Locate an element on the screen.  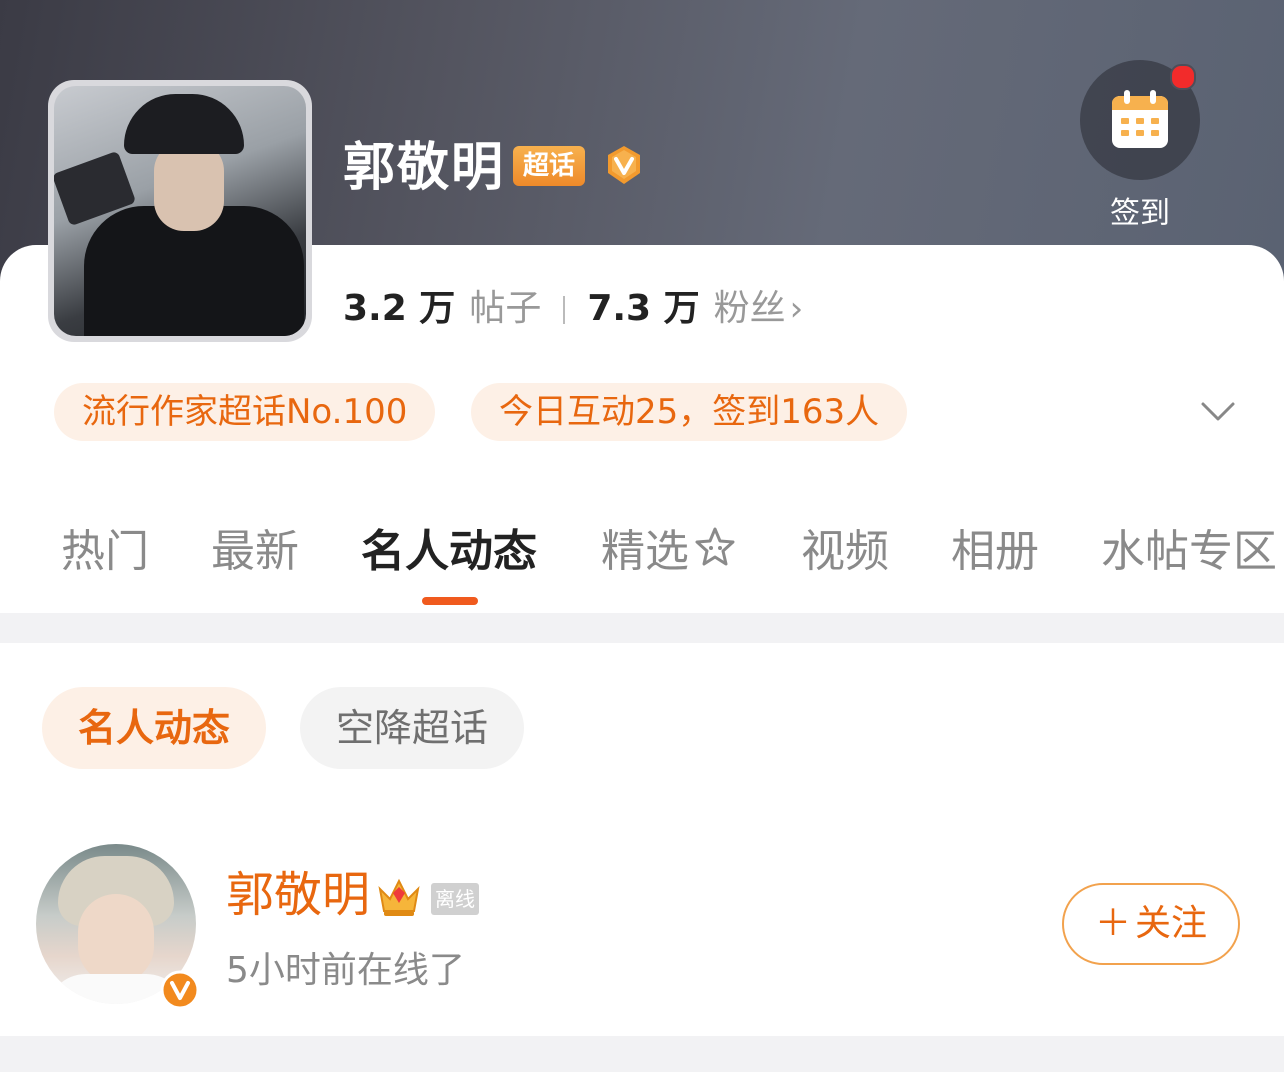
subfilter-airdrop-topics: 空降超话 is located at coordinates (412, 728).